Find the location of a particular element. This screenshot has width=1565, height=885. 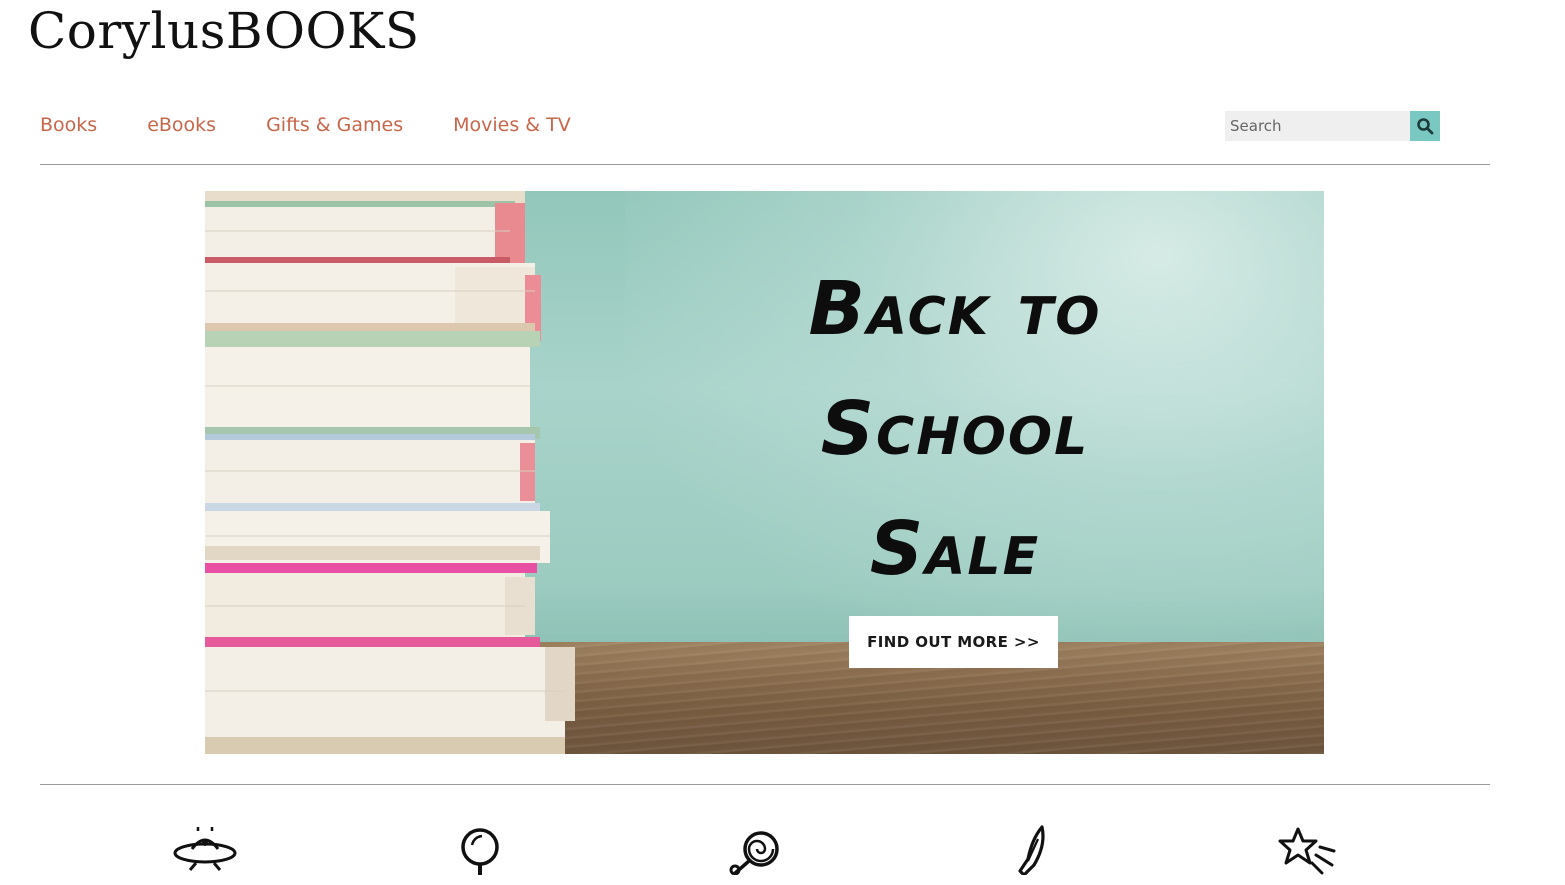

site-title: CorylusBOOKS is located at coordinates (224, 31).